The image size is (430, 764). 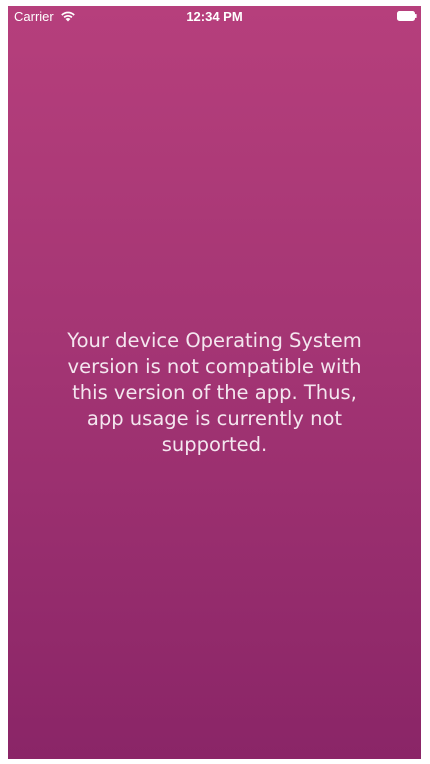 What do you see at coordinates (407, 16) in the screenshot?
I see `battery-icon` at bounding box center [407, 16].